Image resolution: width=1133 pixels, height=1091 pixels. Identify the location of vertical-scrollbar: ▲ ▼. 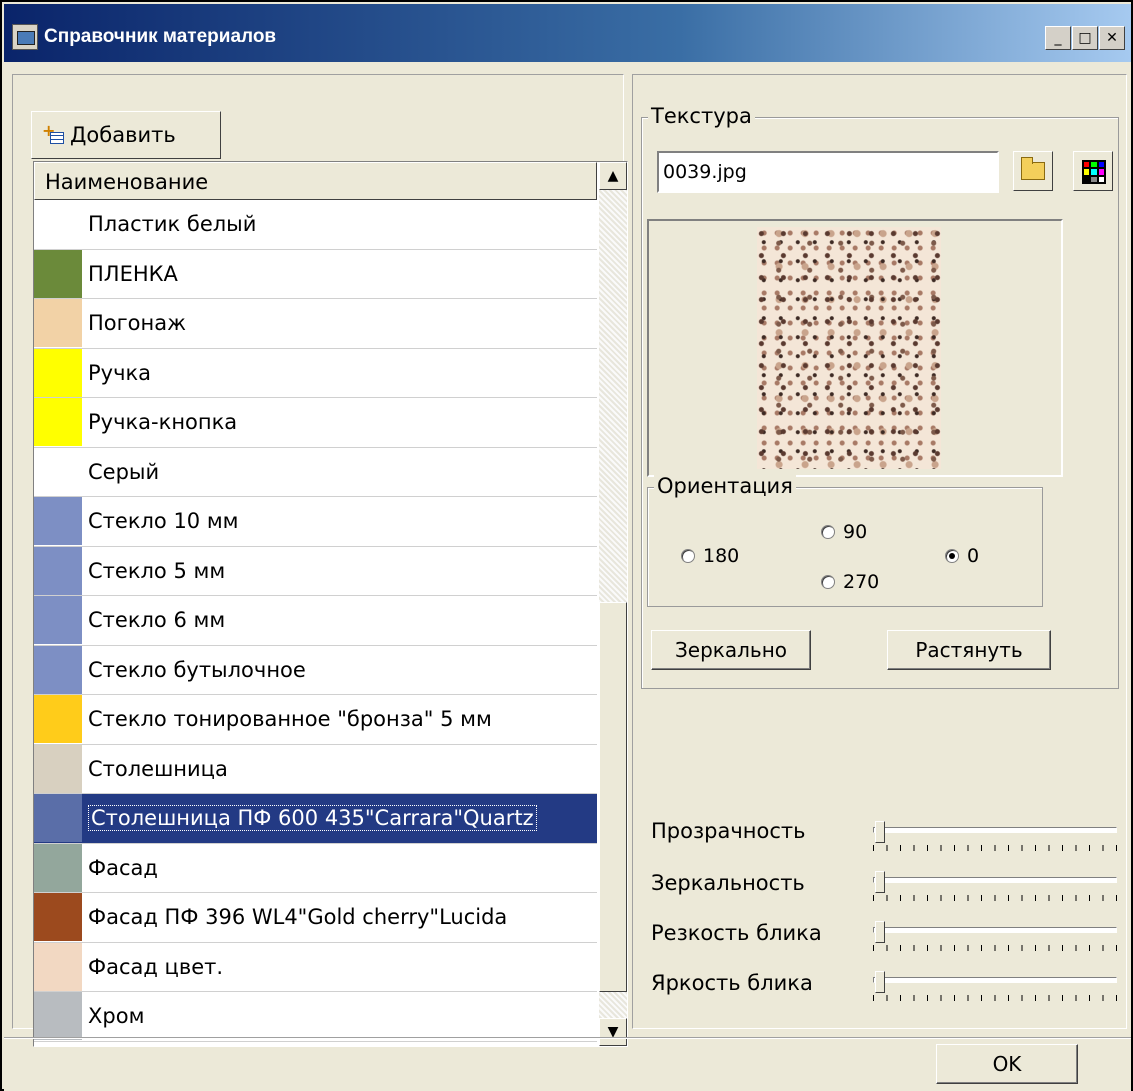
(613, 604).